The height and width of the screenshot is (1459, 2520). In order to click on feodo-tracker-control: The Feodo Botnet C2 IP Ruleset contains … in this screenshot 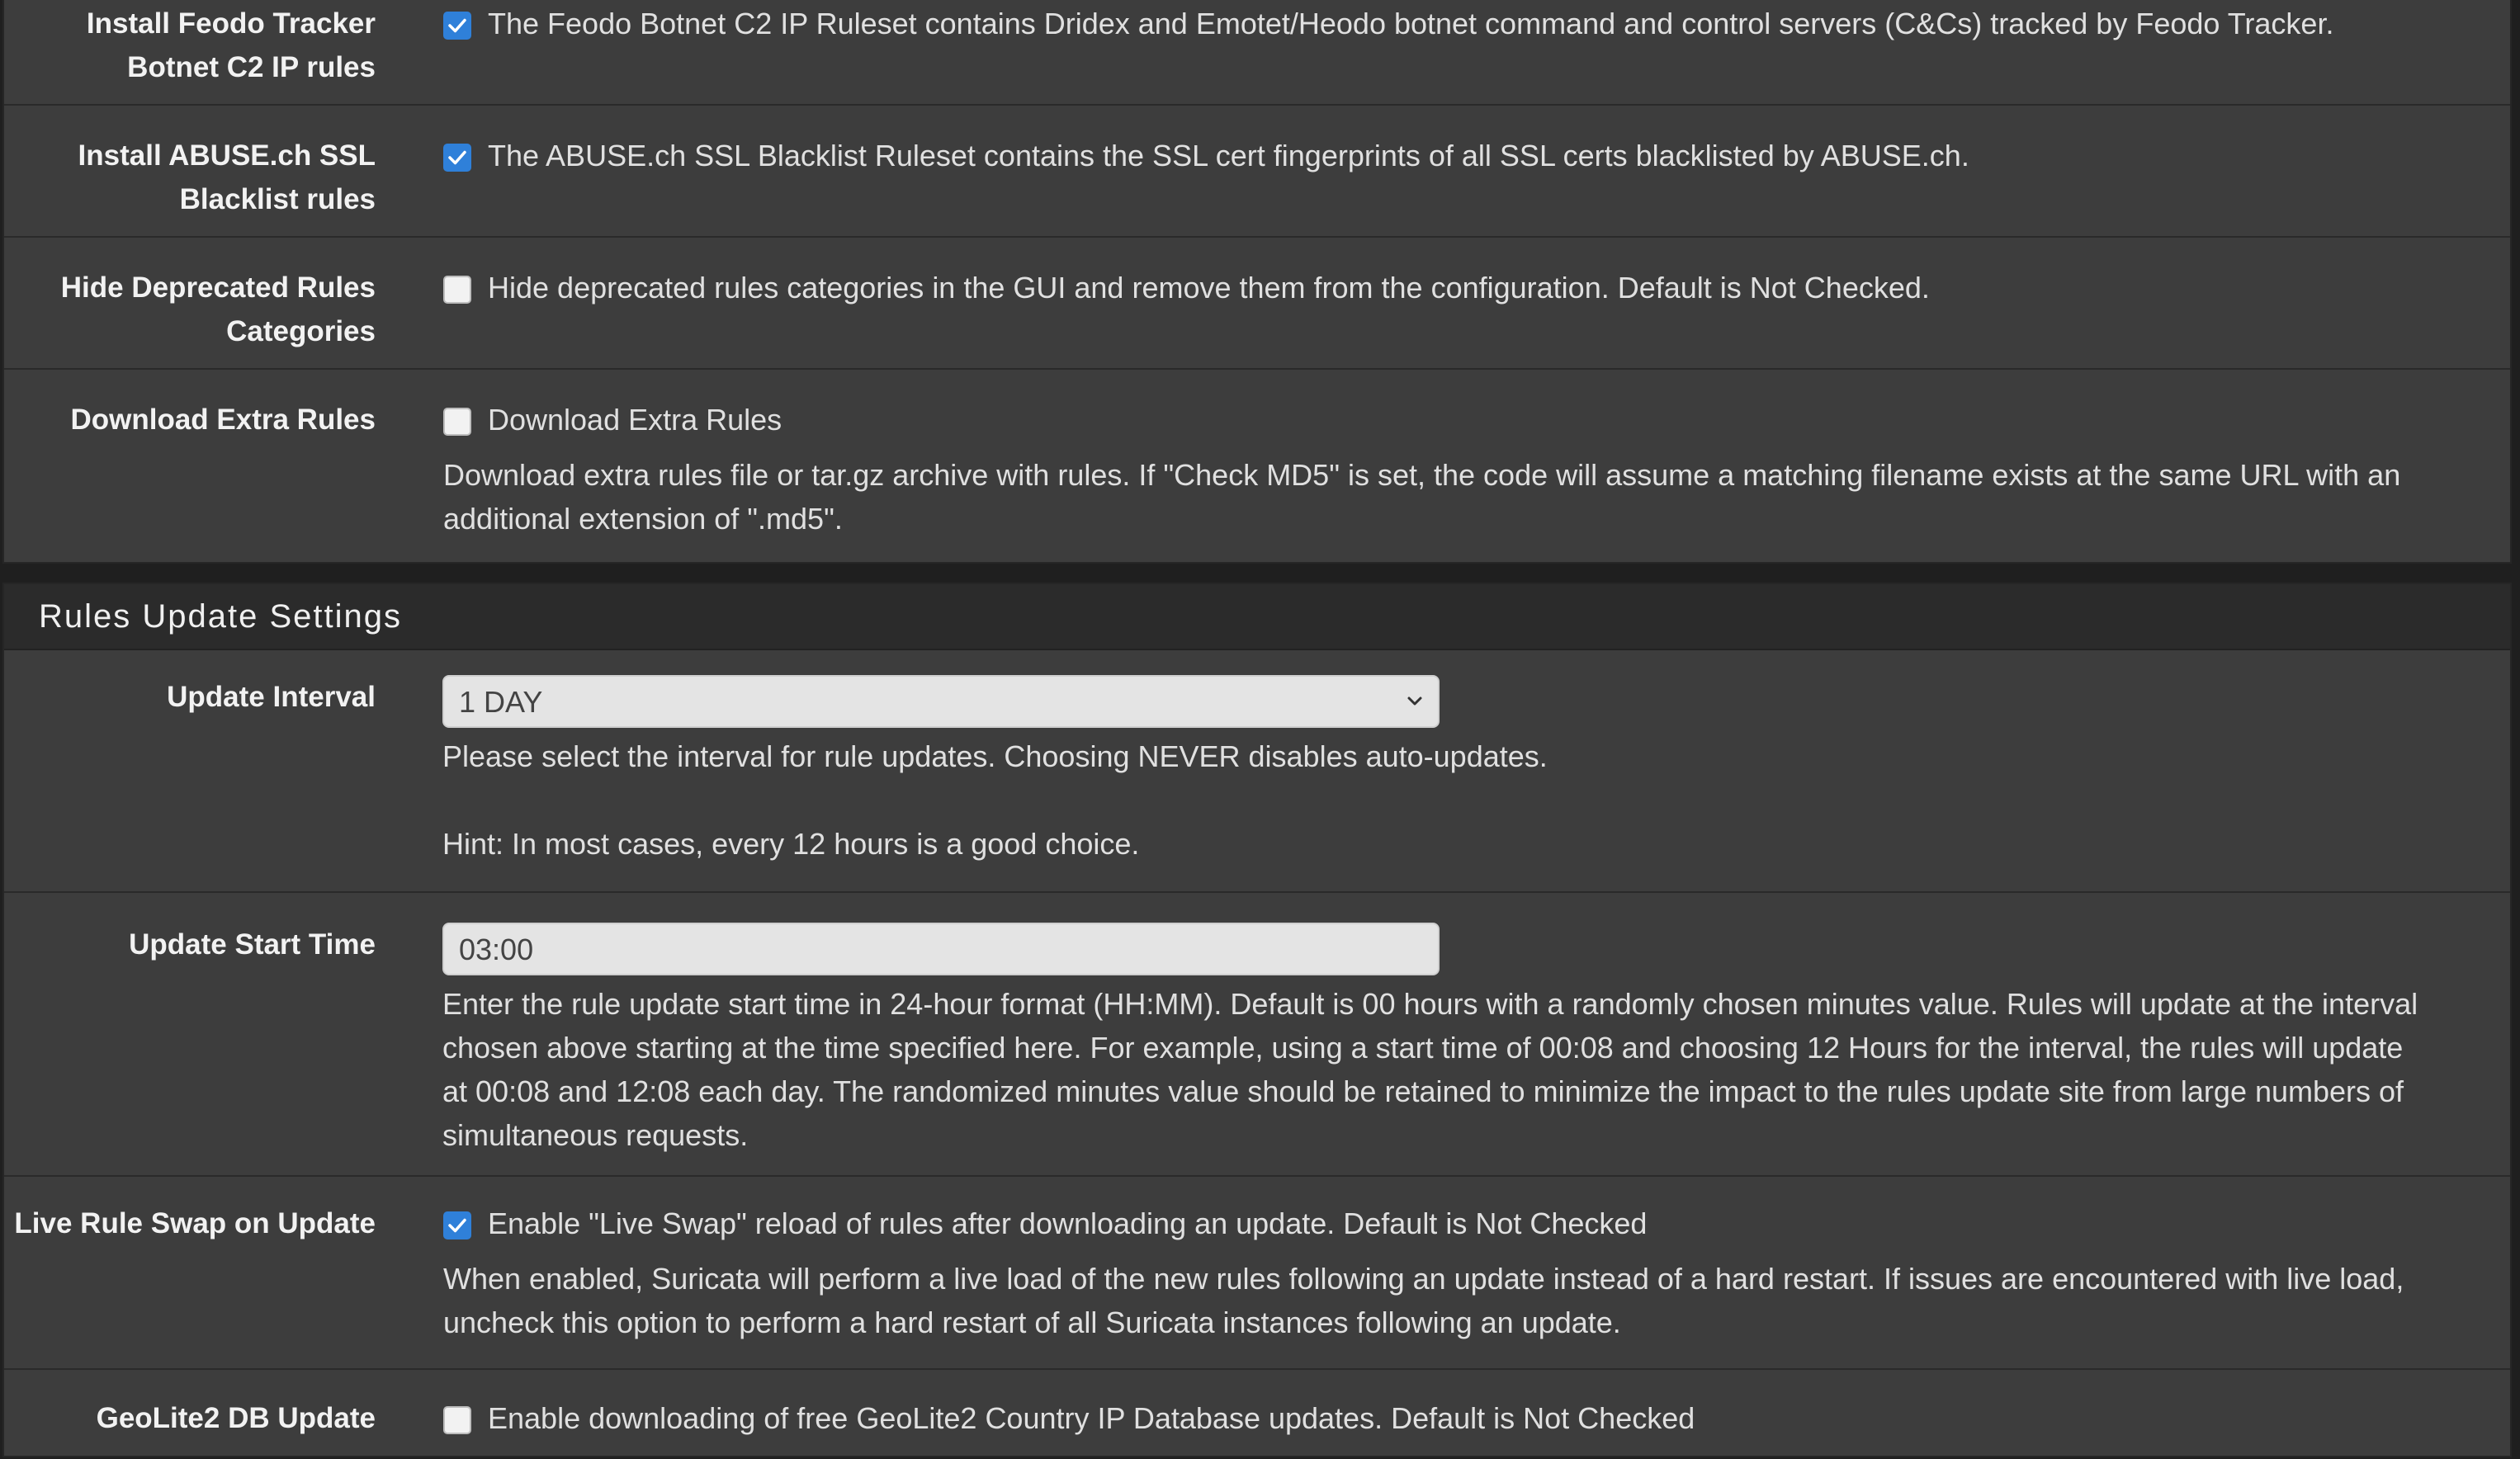, I will do `click(1469, 23)`.